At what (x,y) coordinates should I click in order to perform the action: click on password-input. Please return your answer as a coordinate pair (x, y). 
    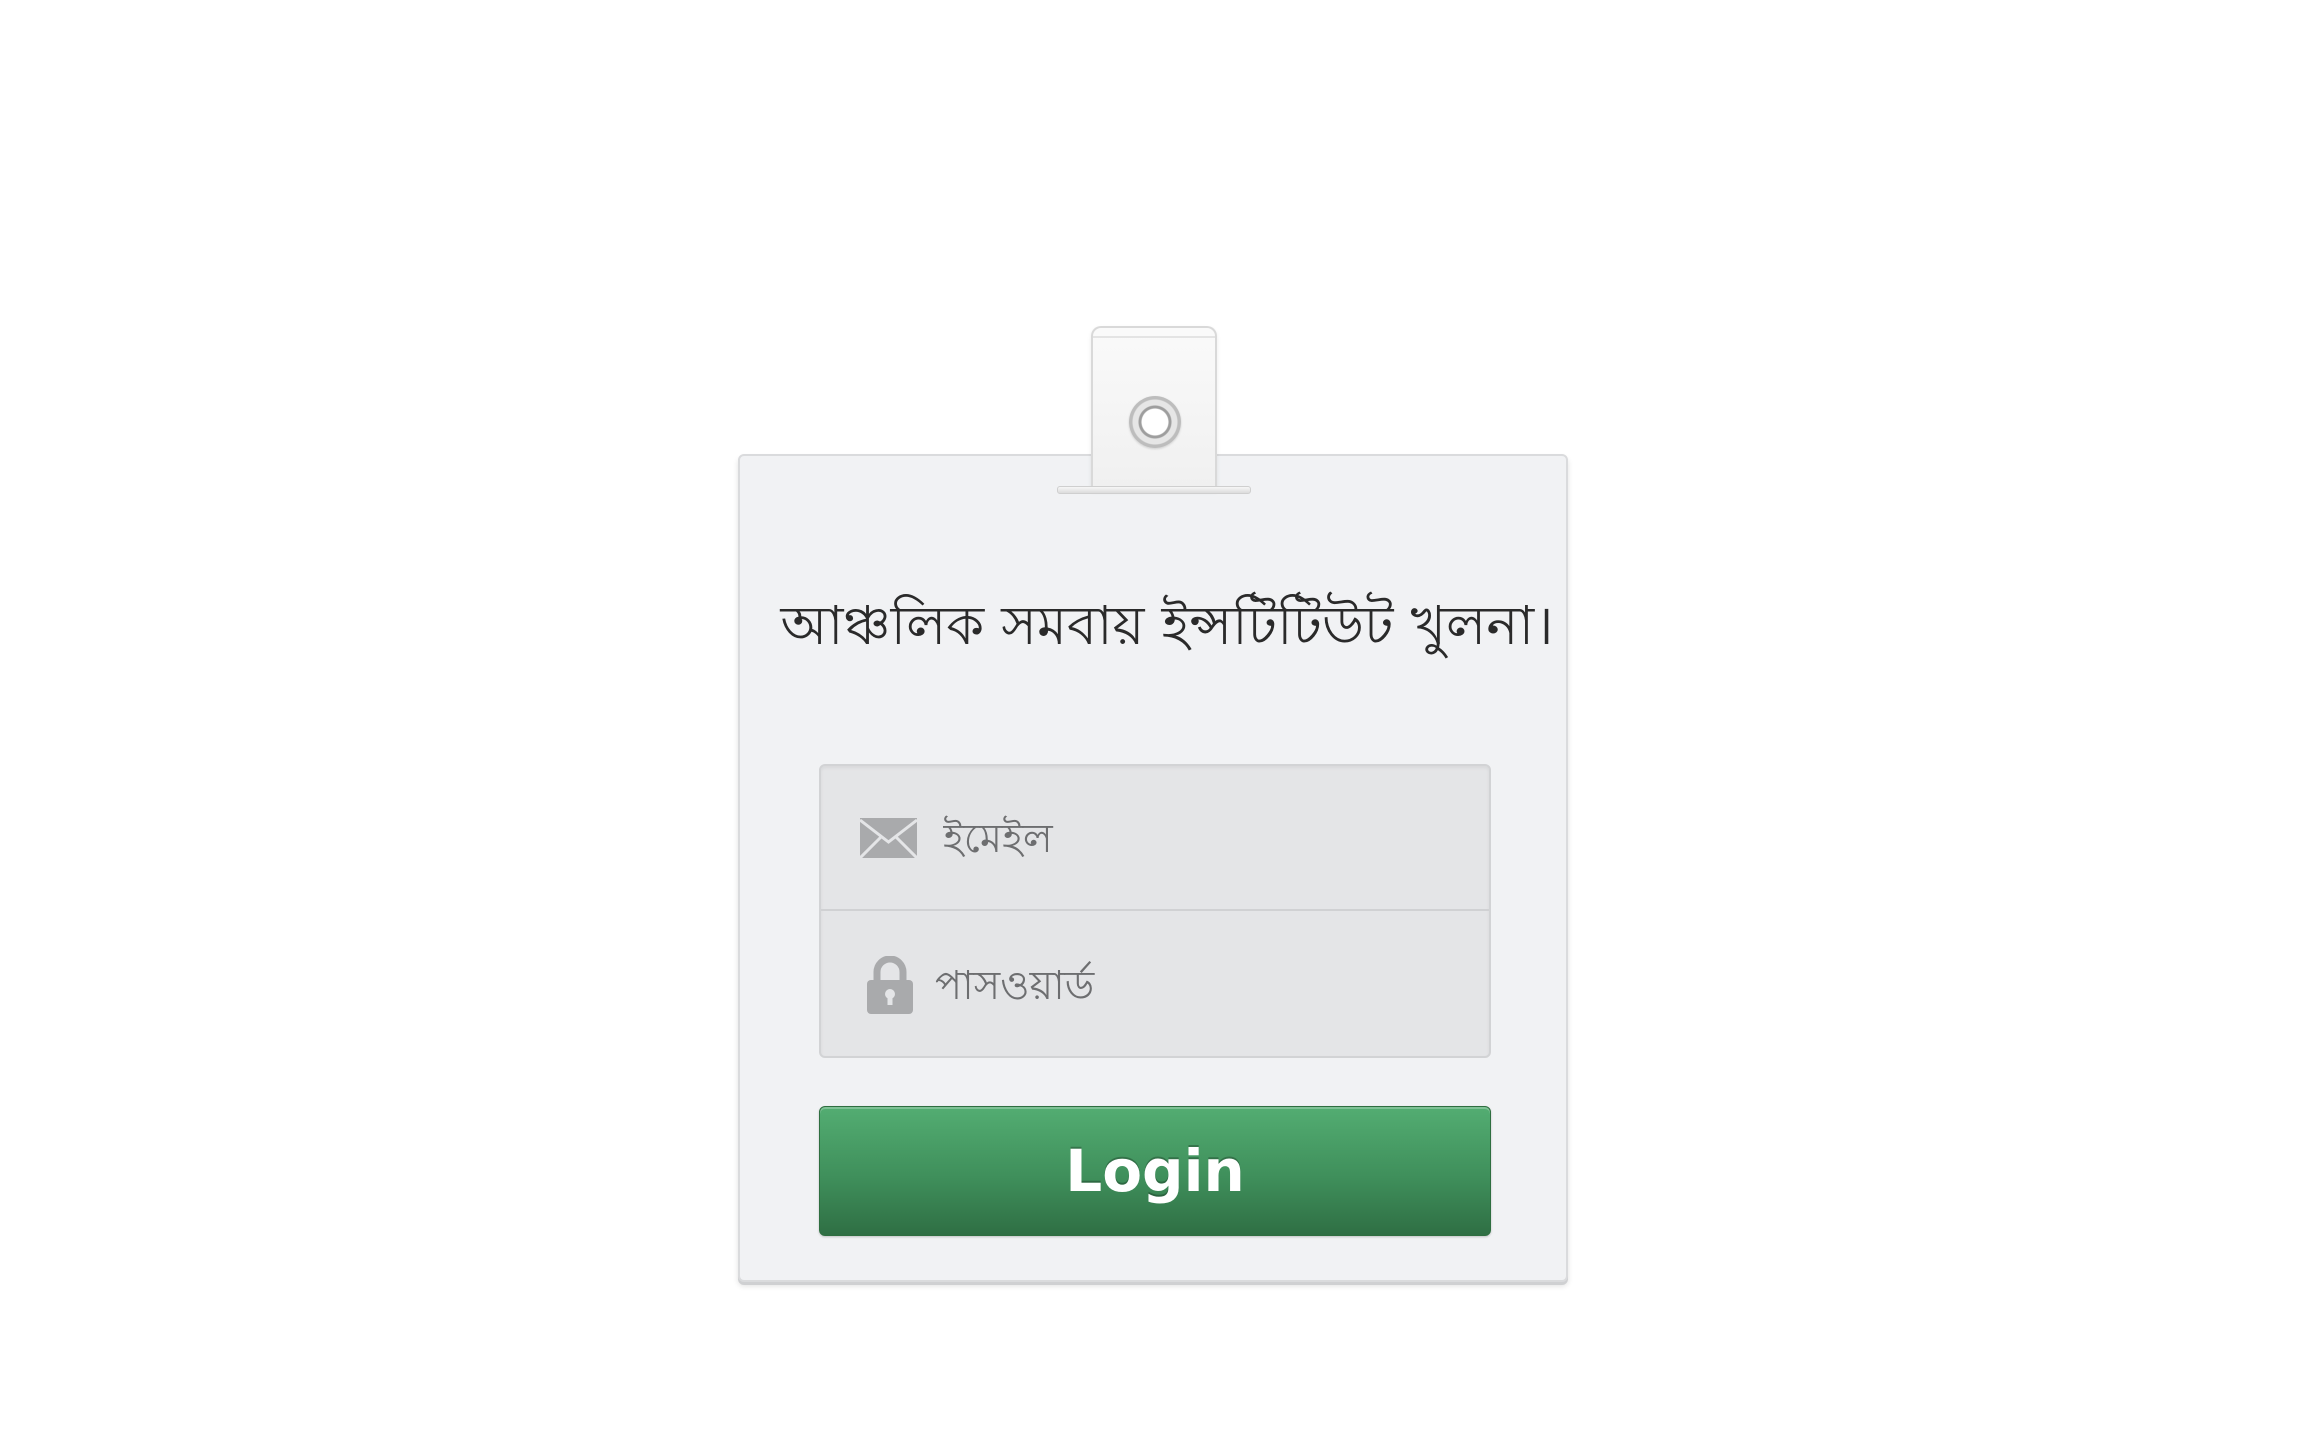
    Looking at the image, I should click on (1195, 985).